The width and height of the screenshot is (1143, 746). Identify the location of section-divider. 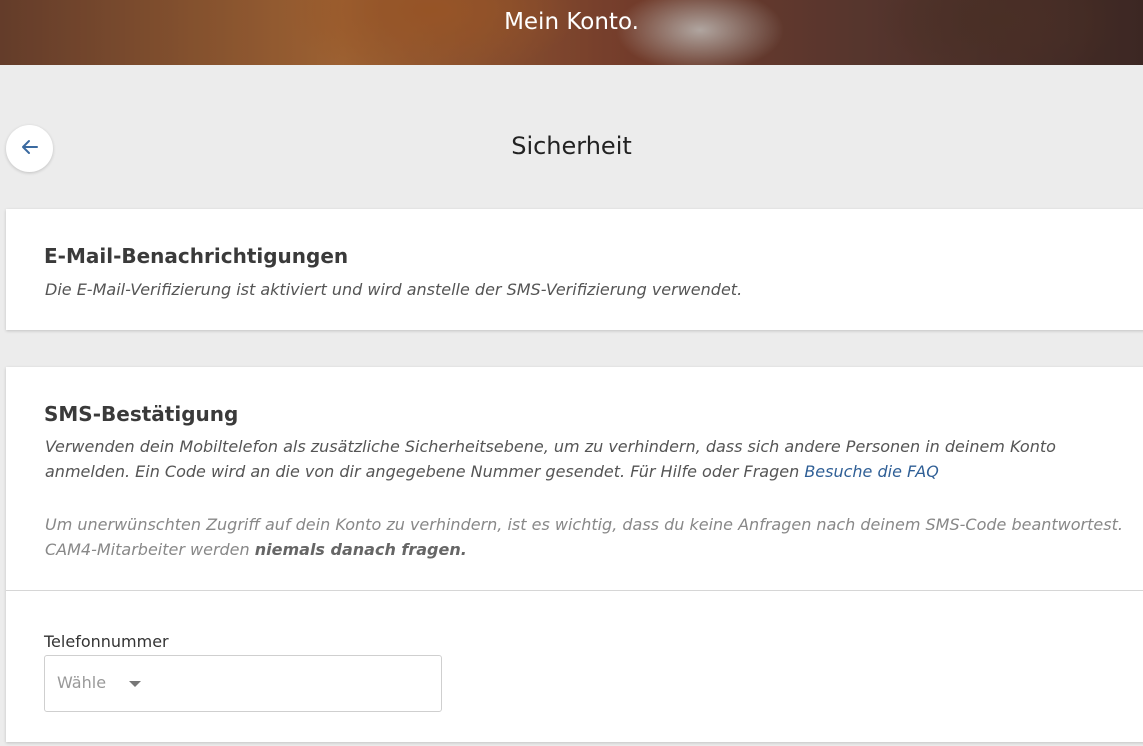
(574, 590).